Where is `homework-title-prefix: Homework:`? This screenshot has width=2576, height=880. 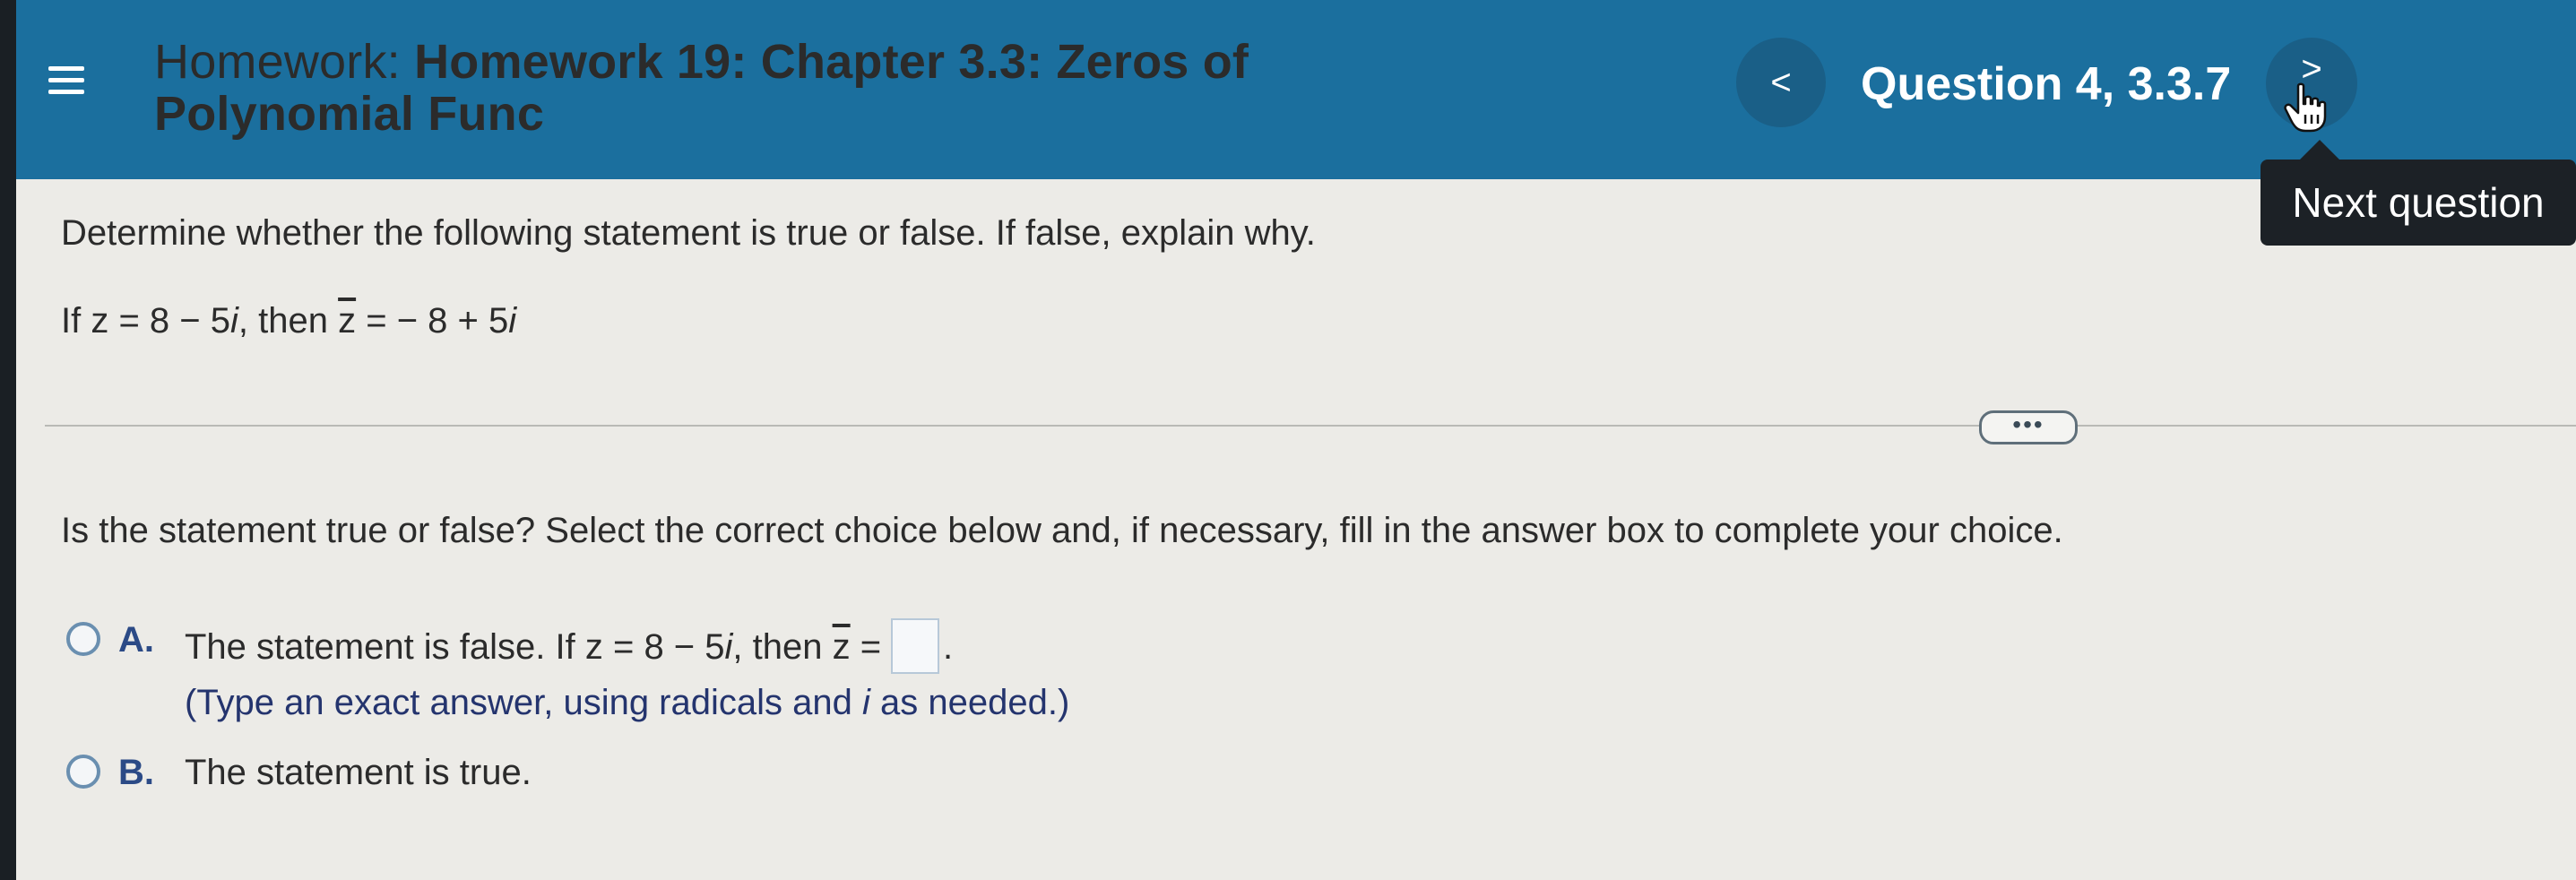
homework-title-prefix: Homework: is located at coordinates (284, 62).